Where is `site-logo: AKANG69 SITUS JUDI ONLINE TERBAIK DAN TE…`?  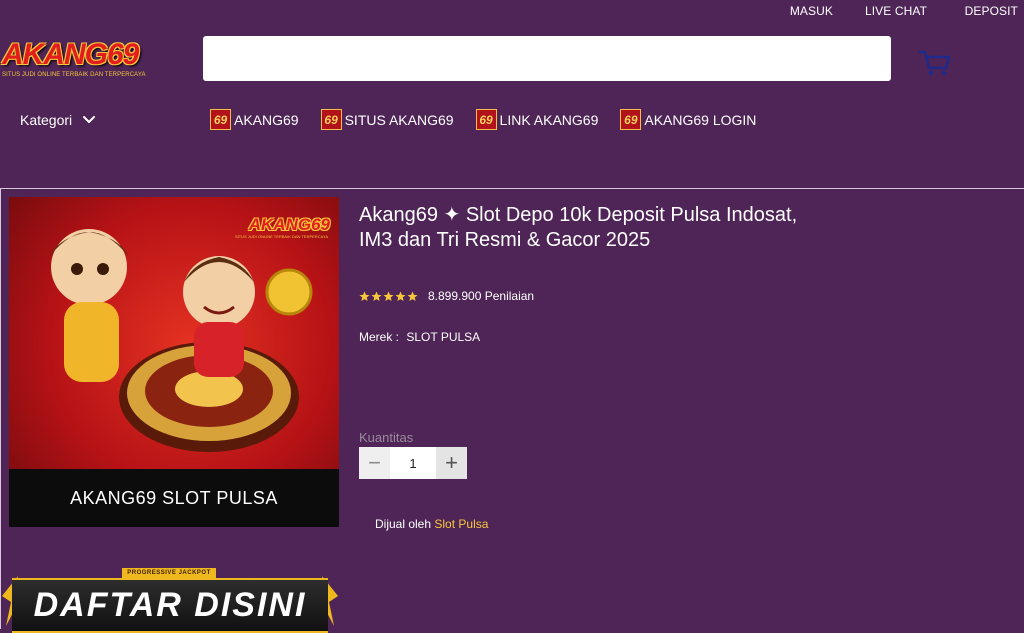
site-logo: AKANG69 SITUS JUDI ONLINE TERBAIK DAN TE… is located at coordinates (74, 61).